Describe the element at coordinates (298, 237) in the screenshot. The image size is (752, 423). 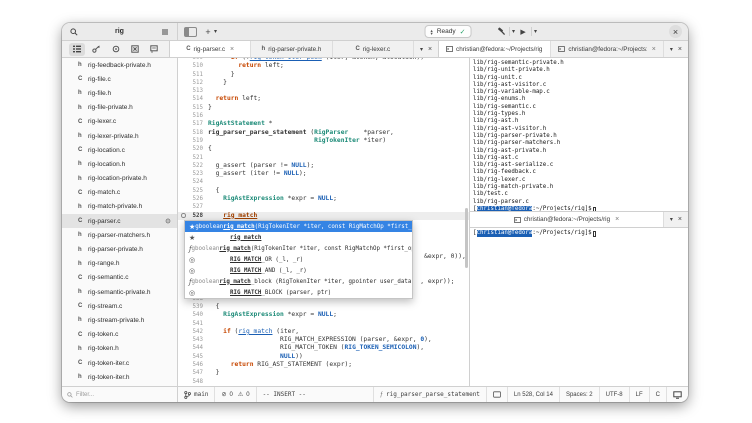
I see `completion-row: ★ rig_match` at that location.